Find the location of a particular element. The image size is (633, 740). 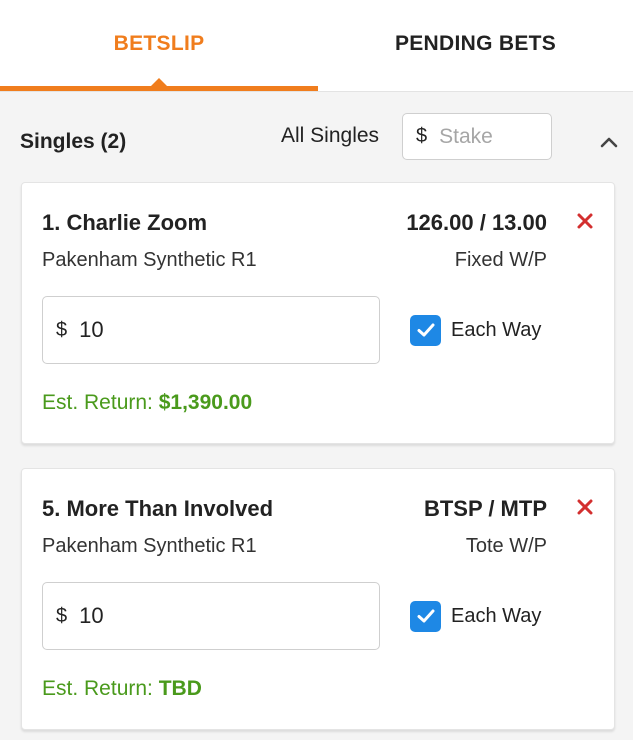

betslip-tabs: BETSLIP PENDING BETS is located at coordinates (316, 46).